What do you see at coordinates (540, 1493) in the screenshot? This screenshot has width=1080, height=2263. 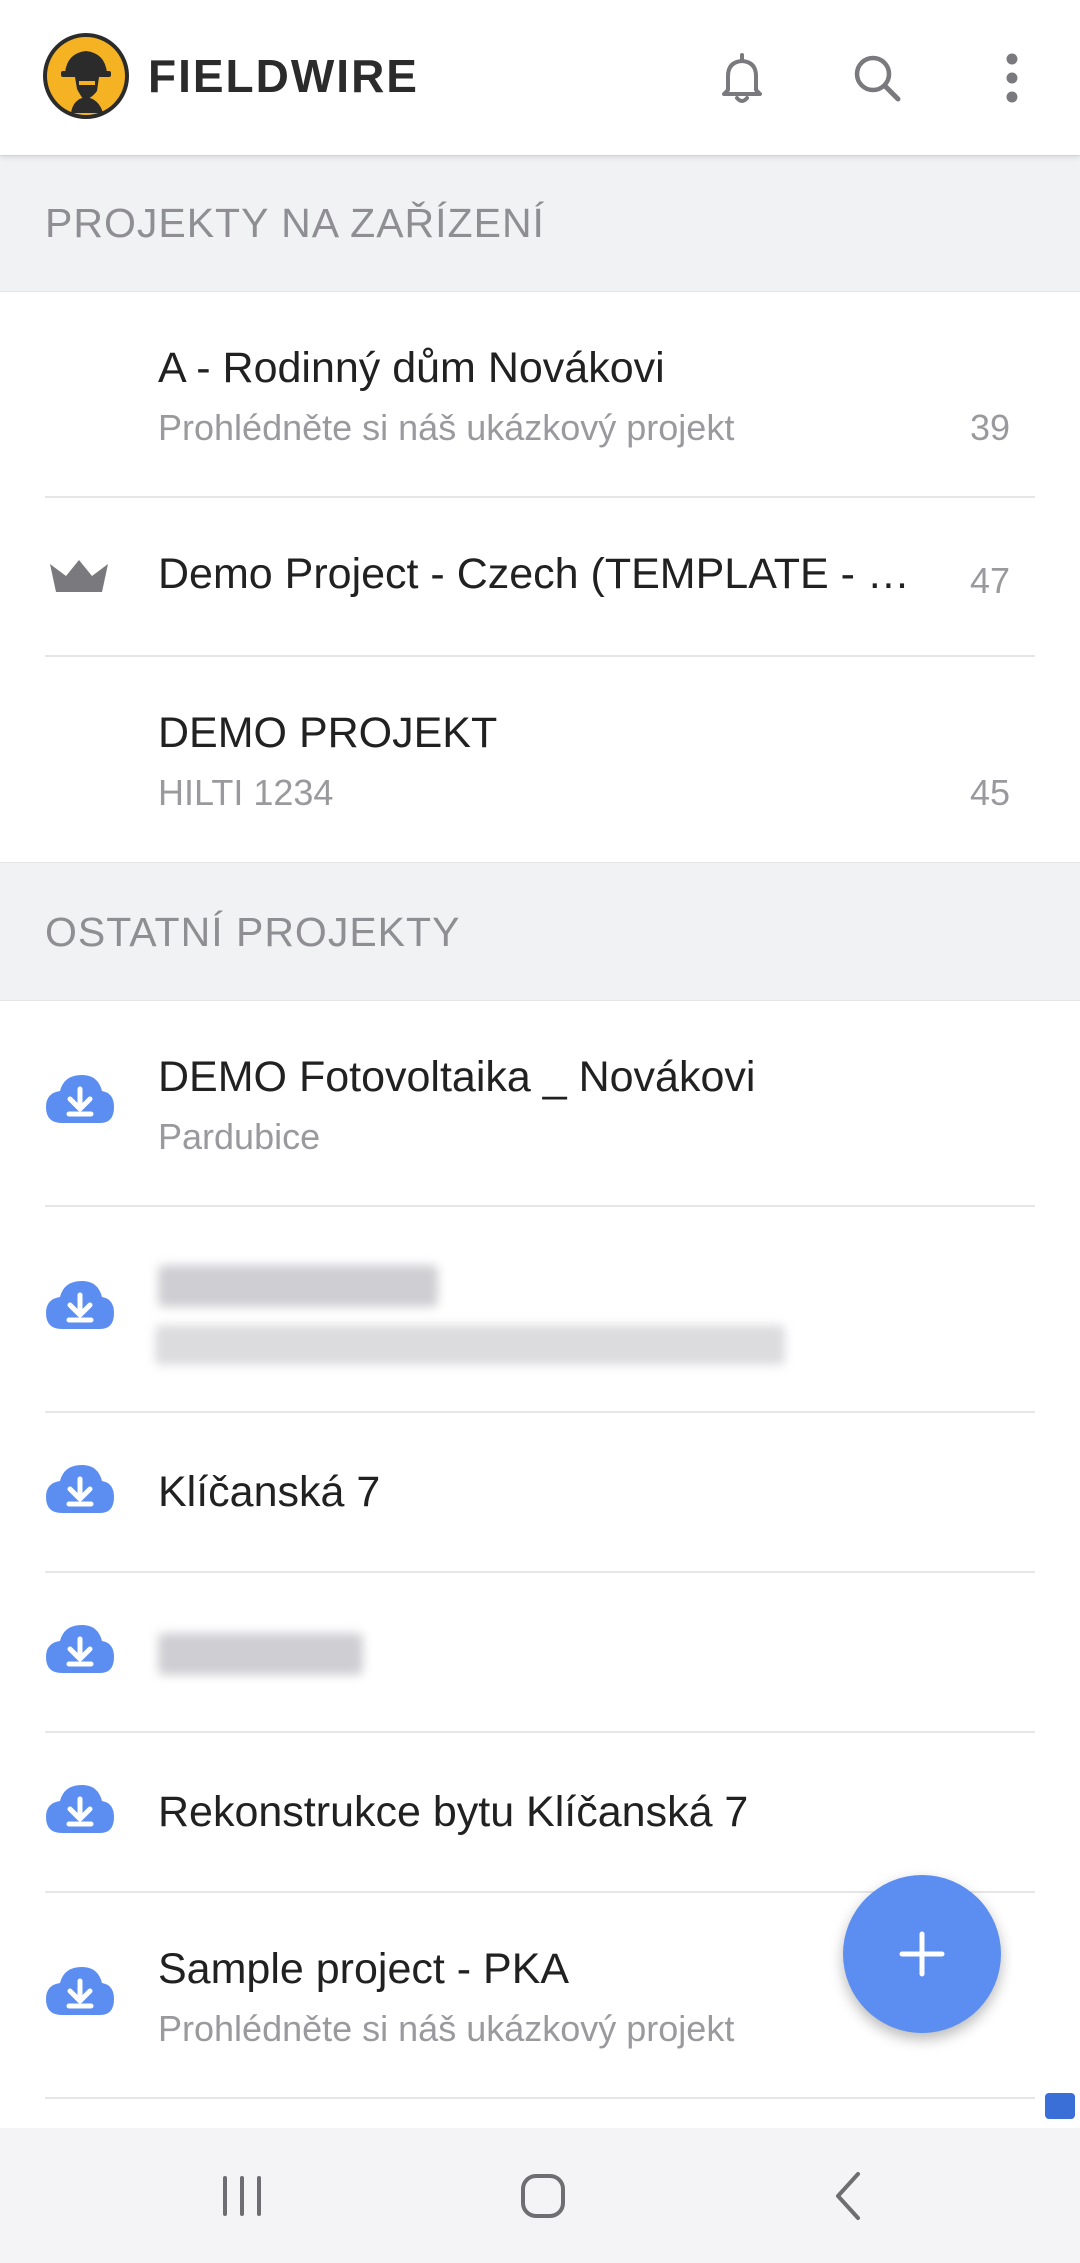 I see `project-row: Klíčanská 7` at bounding box center [540, 1493].